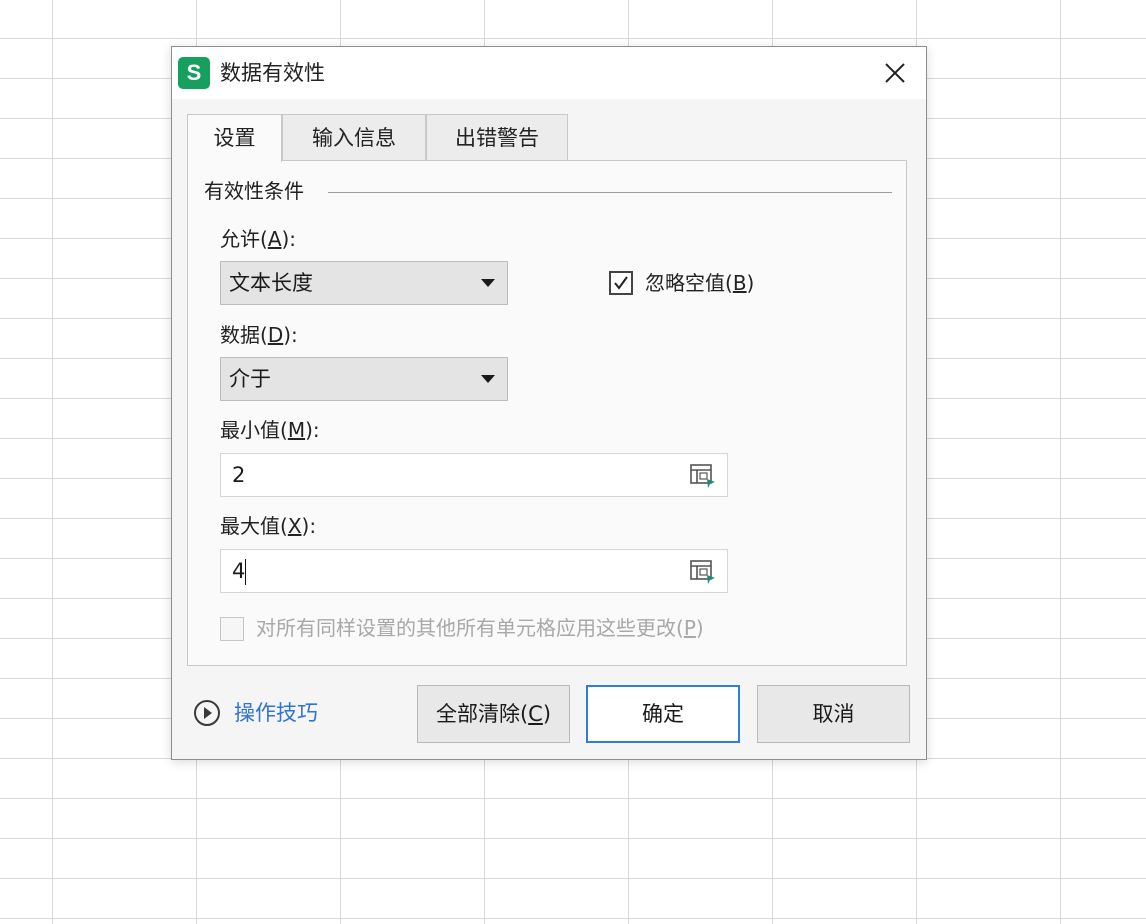  What do you see at coordinates (258, 239) in the screenshot?
I see `allow-label: 允许(A):` at bounding box center [258, 239].